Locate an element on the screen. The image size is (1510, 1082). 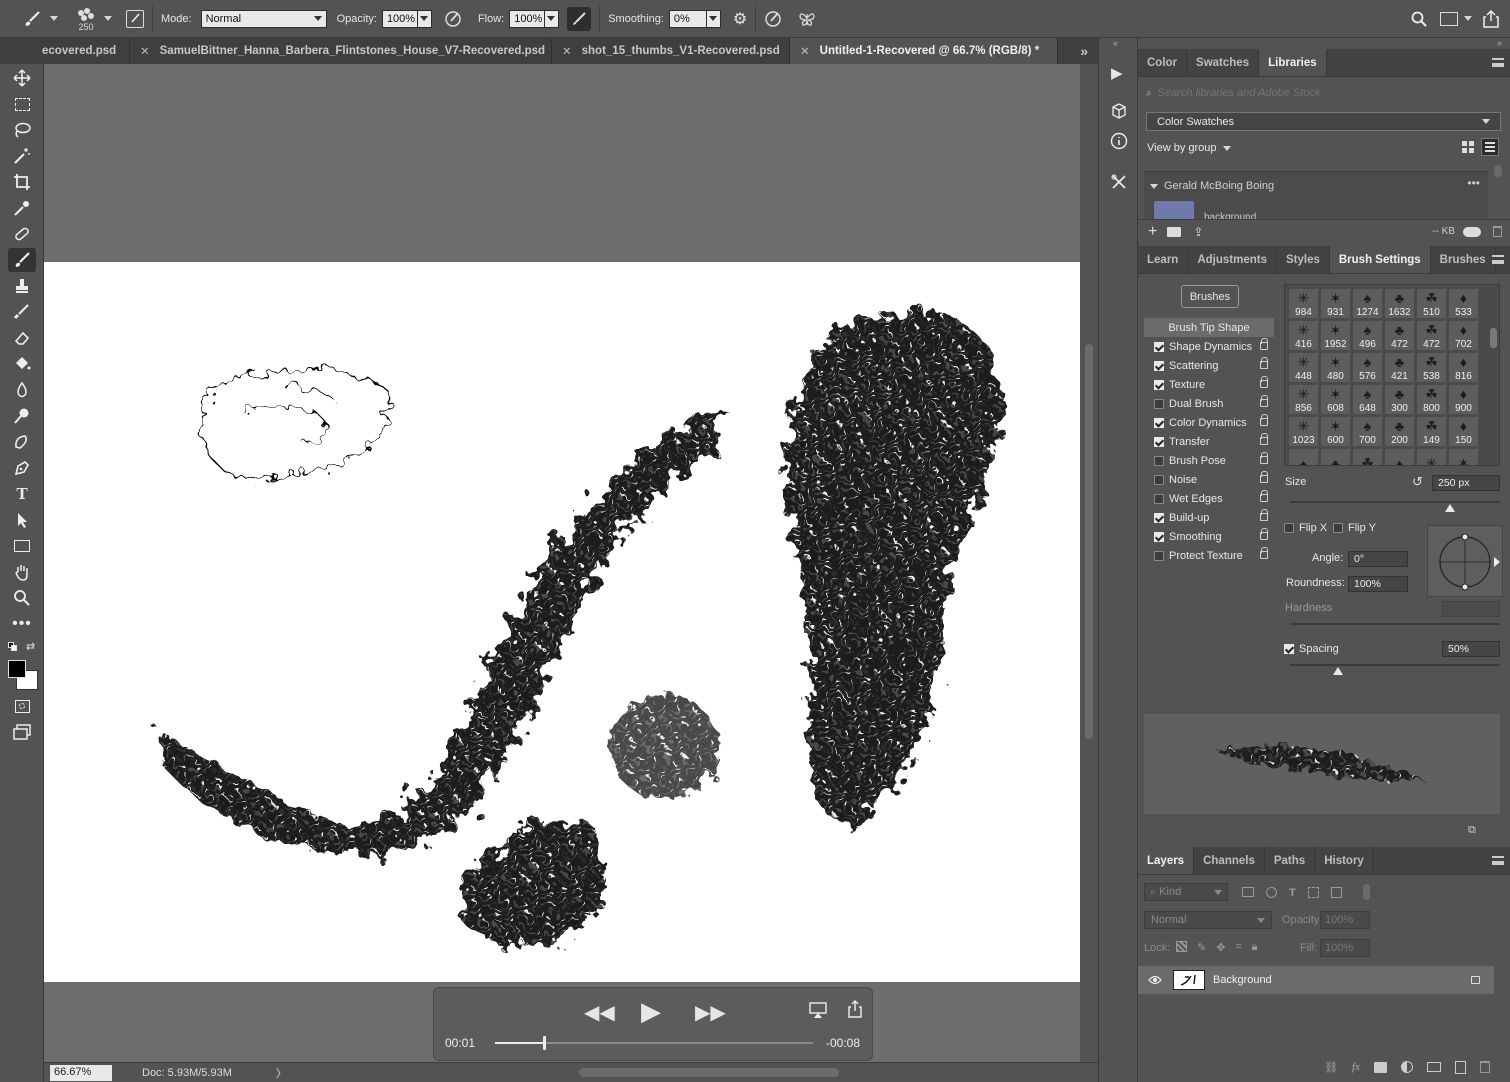
flip-y-checkbox is located at coordinates (1338, 528).